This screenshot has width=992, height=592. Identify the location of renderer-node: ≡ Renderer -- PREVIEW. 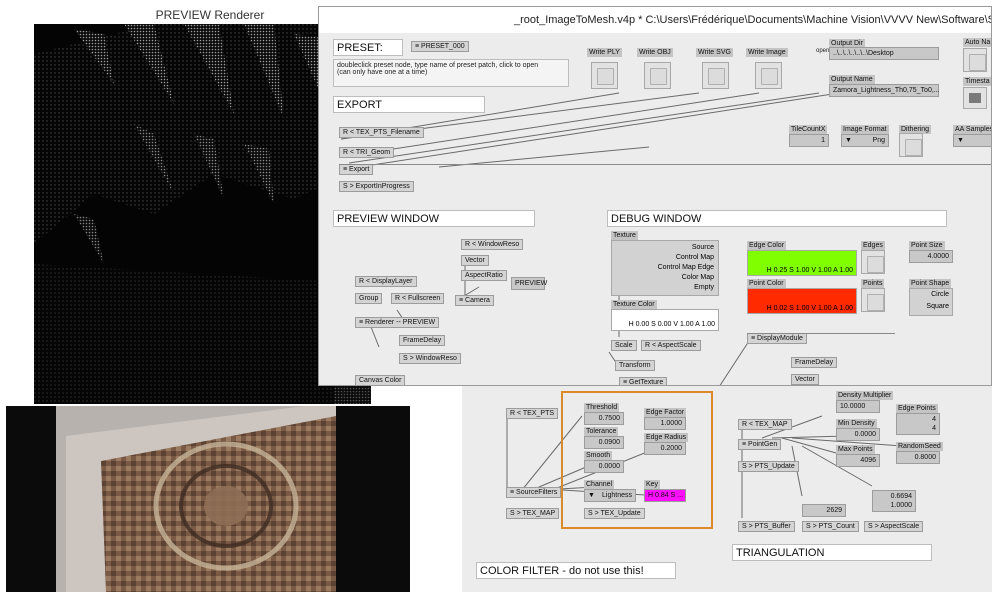
(397, 322).